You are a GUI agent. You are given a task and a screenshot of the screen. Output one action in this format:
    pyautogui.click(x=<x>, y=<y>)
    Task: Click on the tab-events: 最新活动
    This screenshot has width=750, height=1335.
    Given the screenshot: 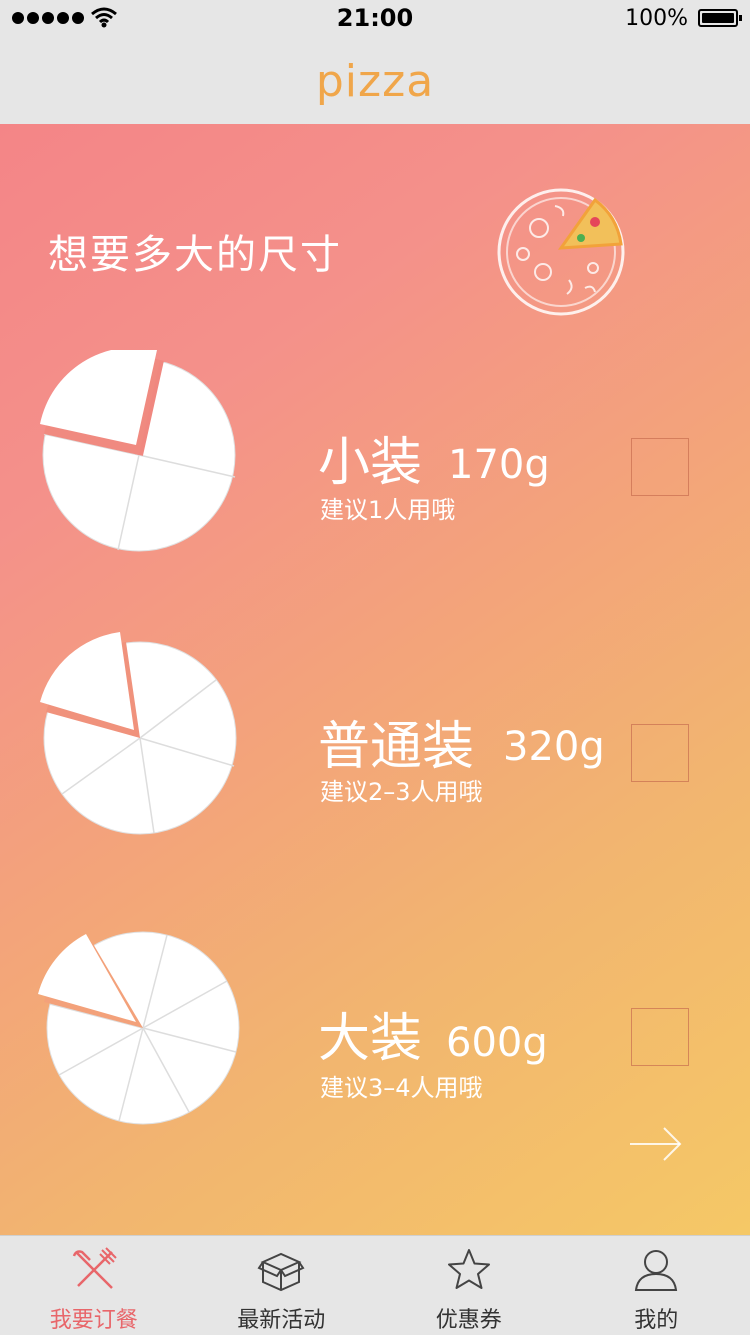 What is the action you would take?
    pyautogui.click(x=282, y=1285)
    